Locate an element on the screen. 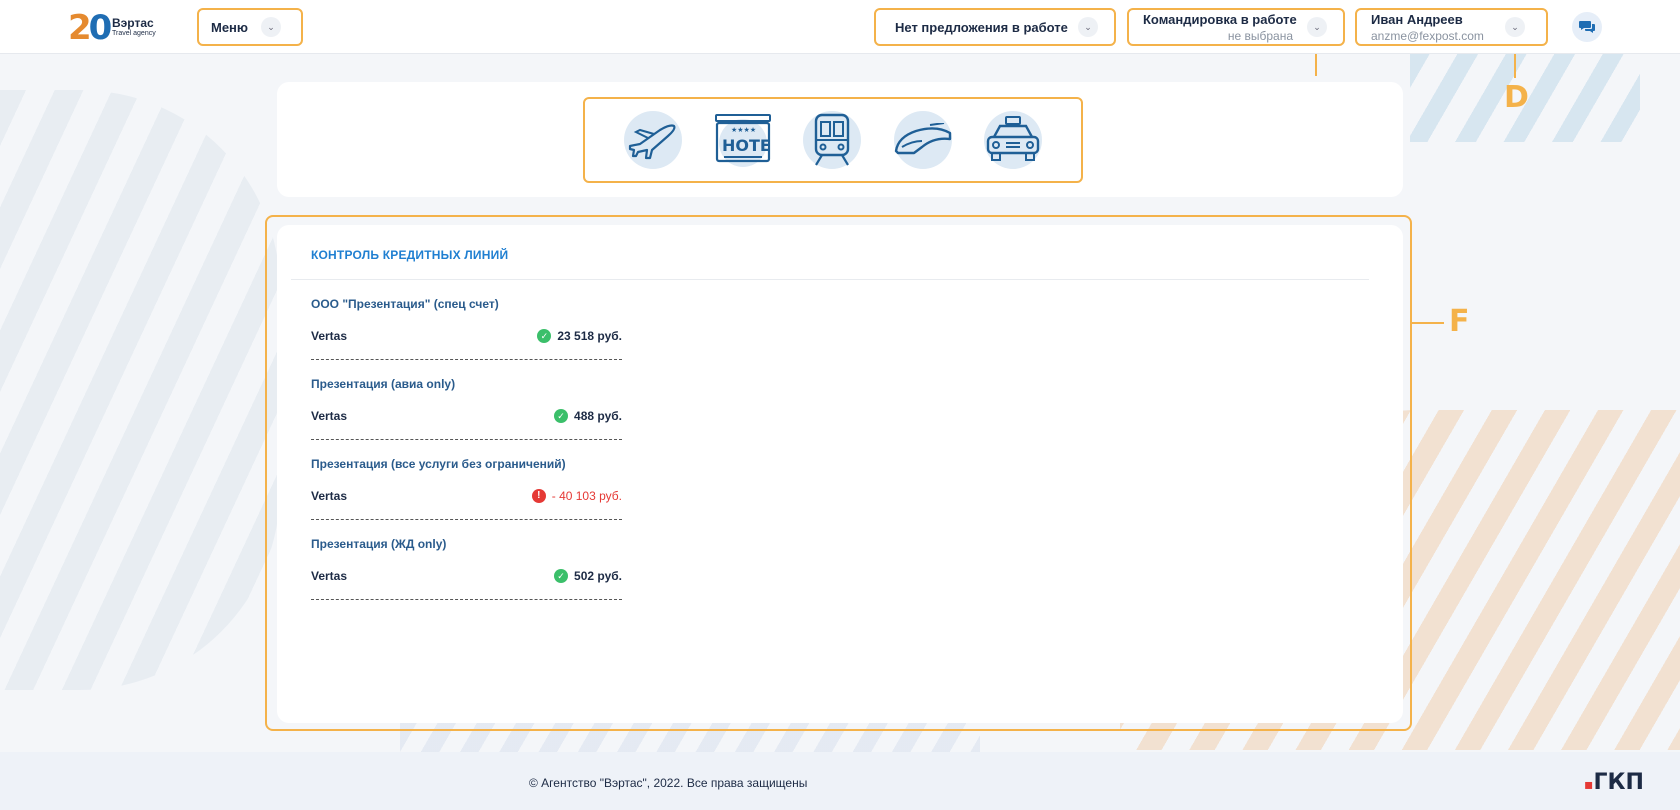  menu-dropdown: Меню ⌄ is located at coordinates (250, 27).